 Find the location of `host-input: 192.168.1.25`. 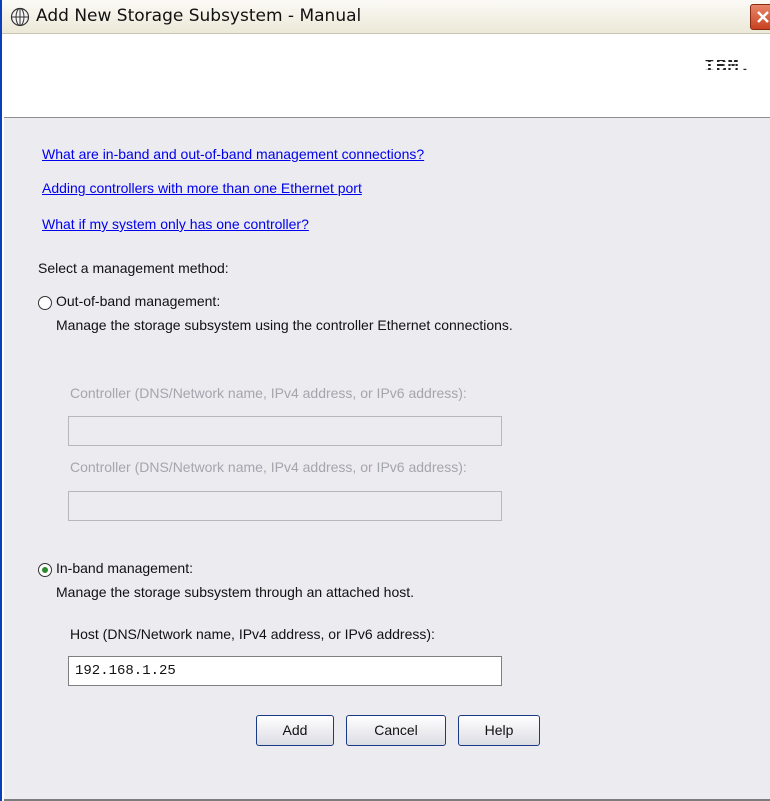

host-input: 192.168.1.25 is located at coordinates (285, 671).